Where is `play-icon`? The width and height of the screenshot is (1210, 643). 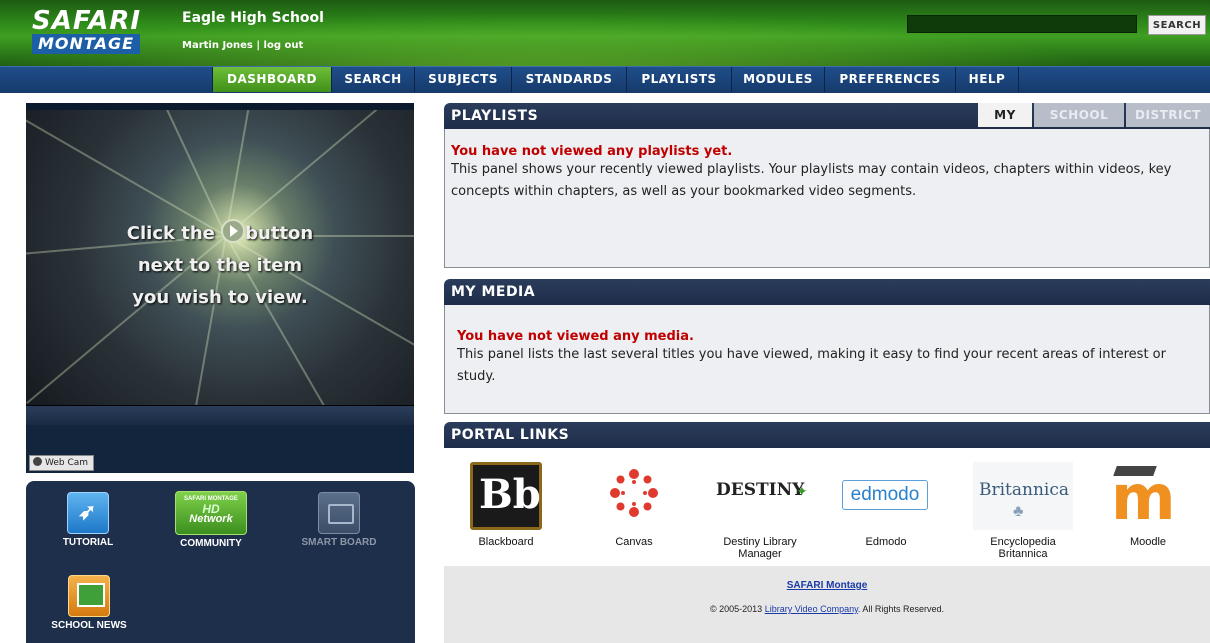
play-icon is located at coordinates (233, 231).